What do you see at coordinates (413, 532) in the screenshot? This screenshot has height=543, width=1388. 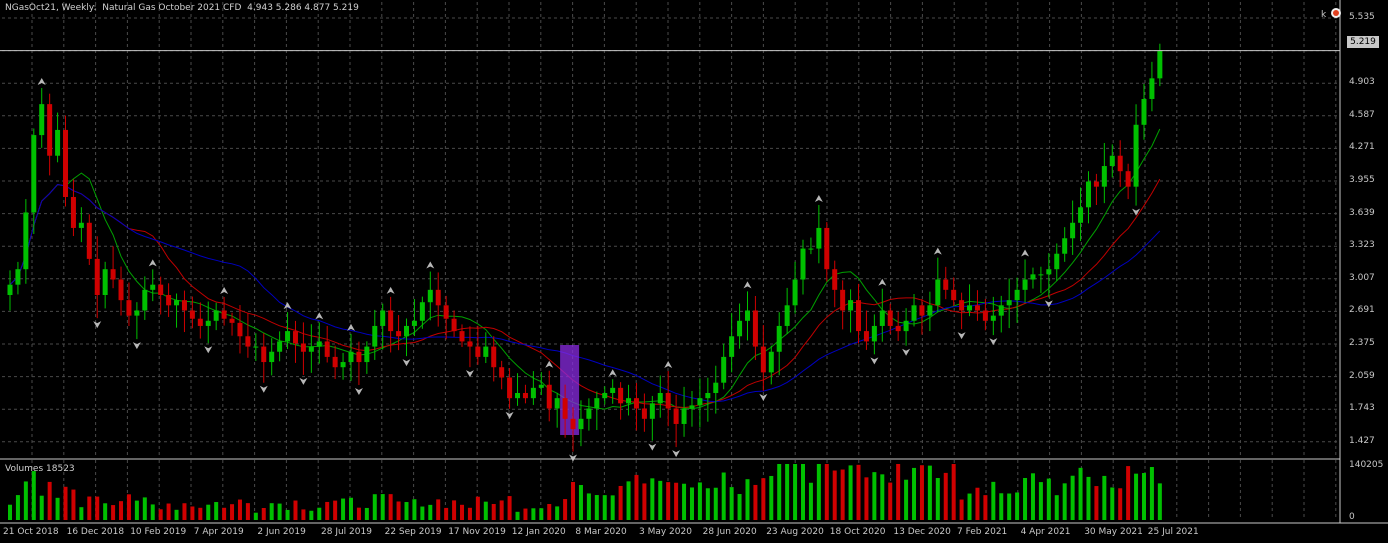 I see `time-tick-label: 22 Sep 2019` at bounding box center [413, 532].